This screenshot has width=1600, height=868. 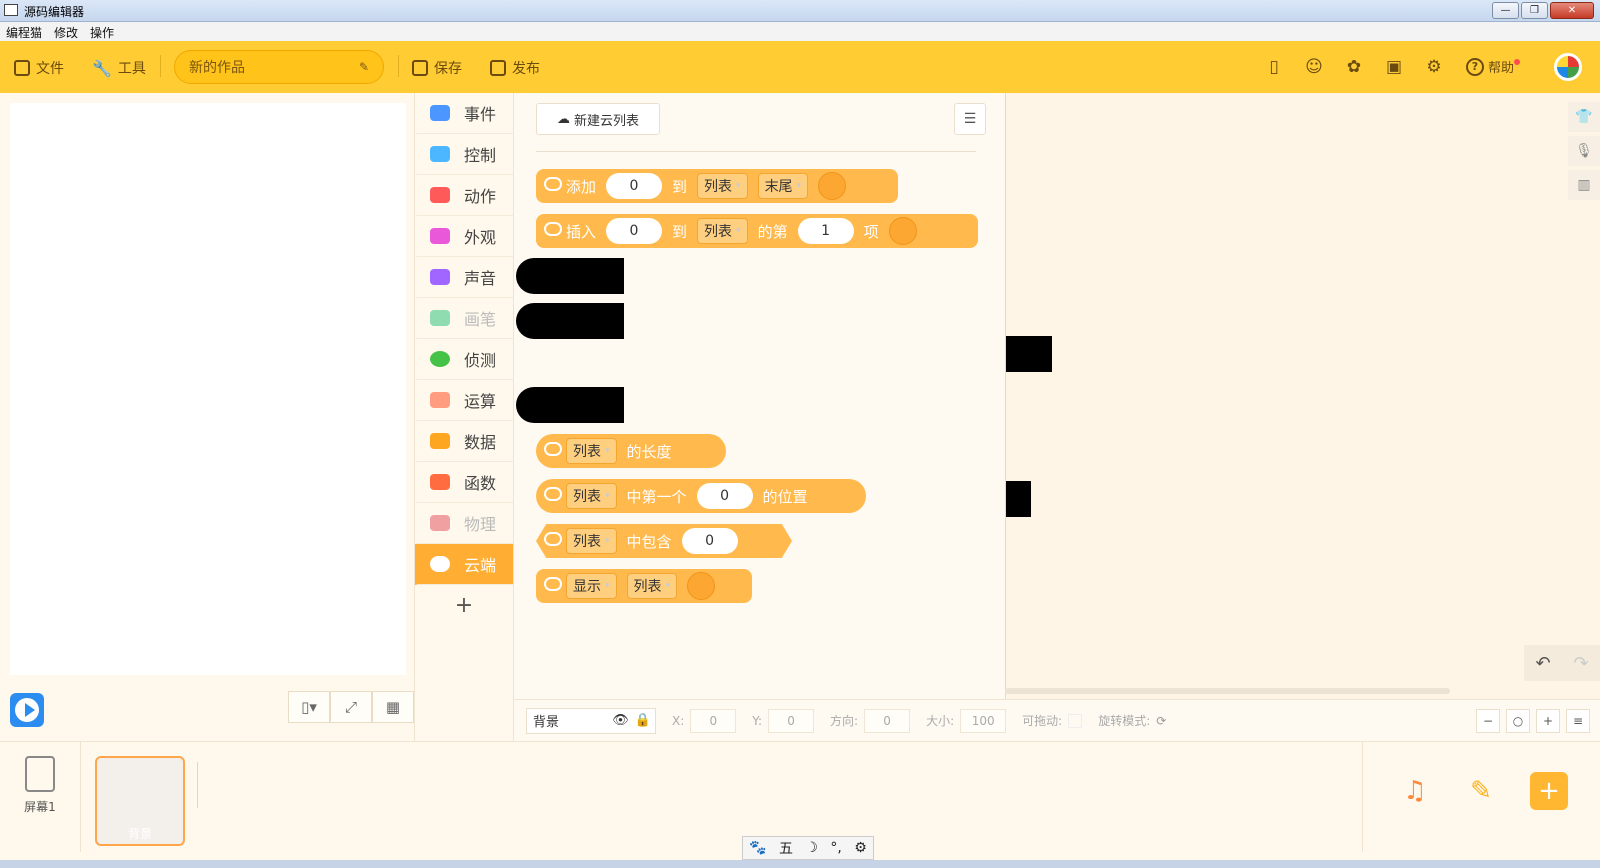 I want to click on category-operators: 运算, so click(x=464, y=400).